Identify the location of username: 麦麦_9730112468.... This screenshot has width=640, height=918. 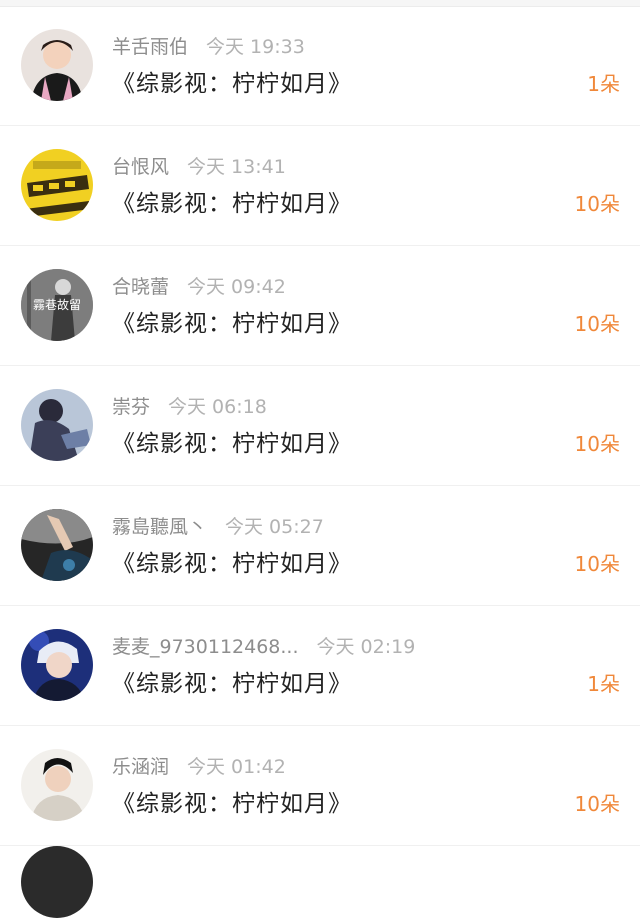
(205, 647).